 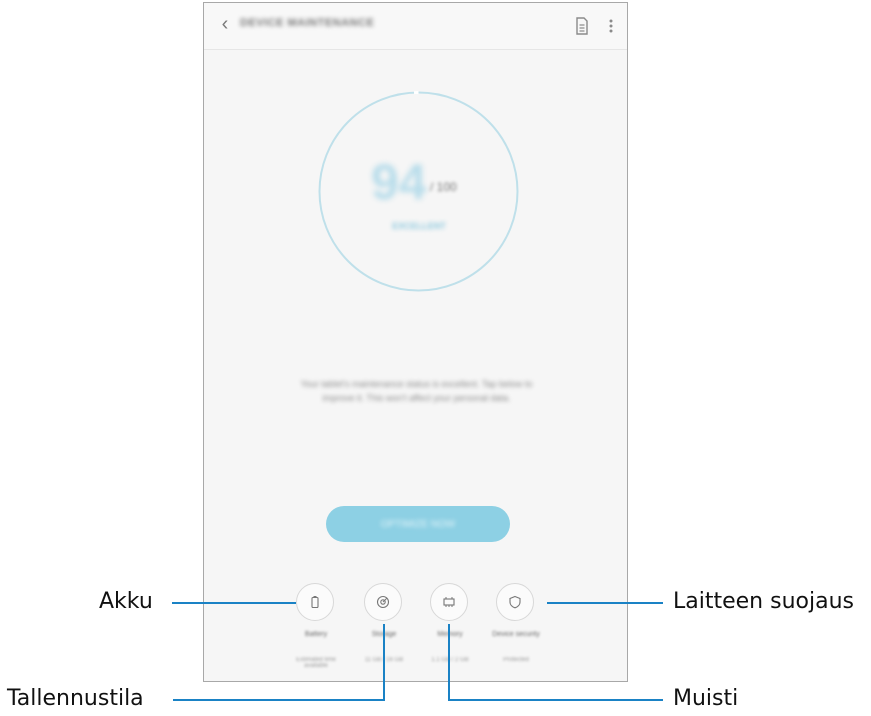 I want to click on score-value: 94, so click(x=399, y=182).